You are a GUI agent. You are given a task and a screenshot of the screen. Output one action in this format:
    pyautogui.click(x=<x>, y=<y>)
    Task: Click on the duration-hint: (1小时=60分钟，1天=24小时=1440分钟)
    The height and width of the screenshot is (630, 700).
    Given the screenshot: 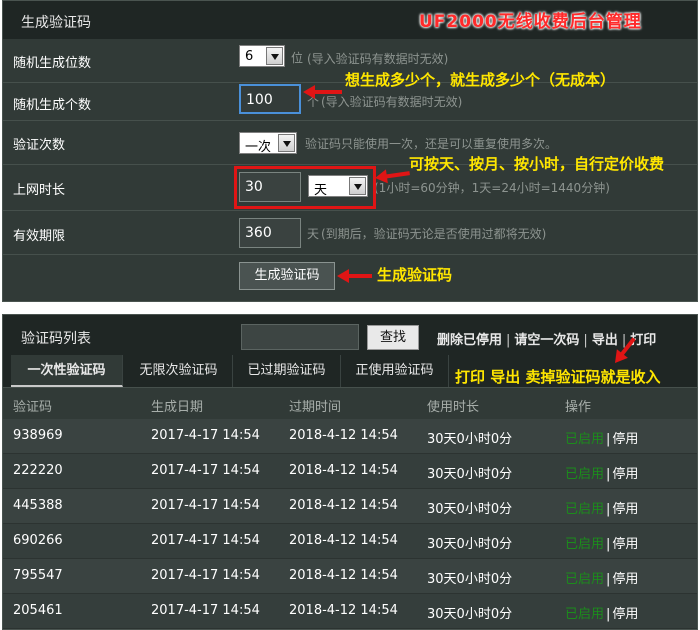 What is the action you would take?
    pyautogui.click(x=492, y=188)
    